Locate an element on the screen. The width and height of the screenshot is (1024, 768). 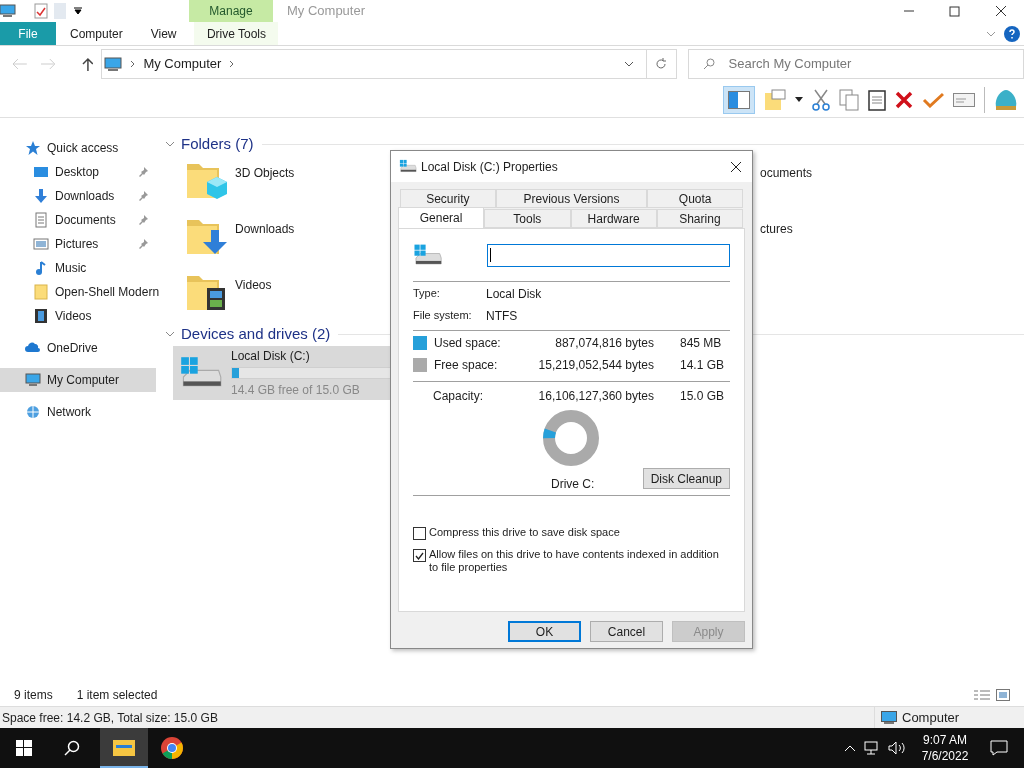
space-summary: Space free: 14.2 GB, Total size: 15.0 GB is located at coordinates (110, 718).